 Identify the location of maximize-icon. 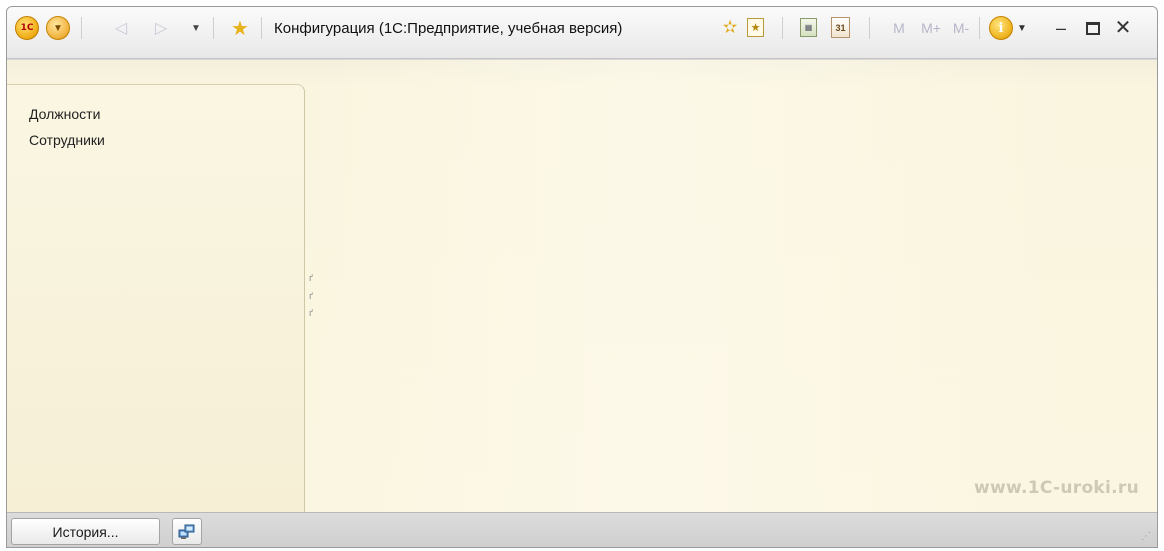
(1093, 28).